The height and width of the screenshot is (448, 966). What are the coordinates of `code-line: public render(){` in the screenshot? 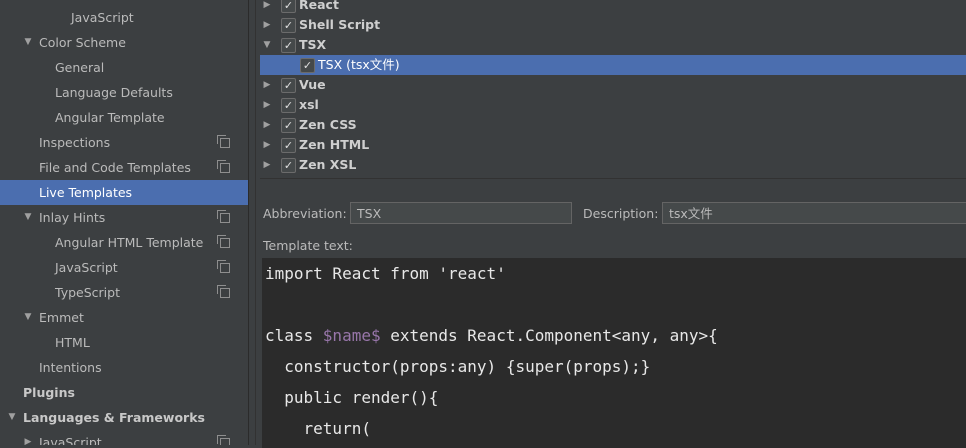 It's located at (351, 397).